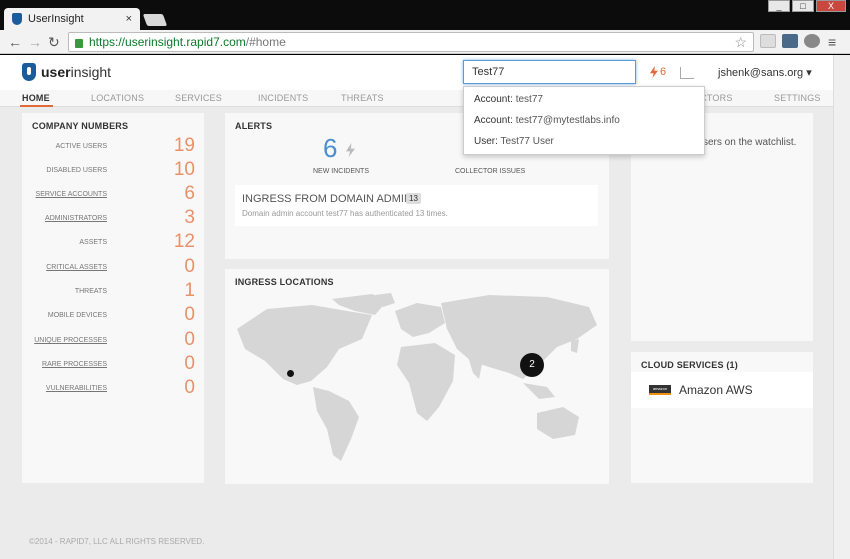  I want to click on stat-row: CRITICAL ASSETS 0, so click(113, 267).